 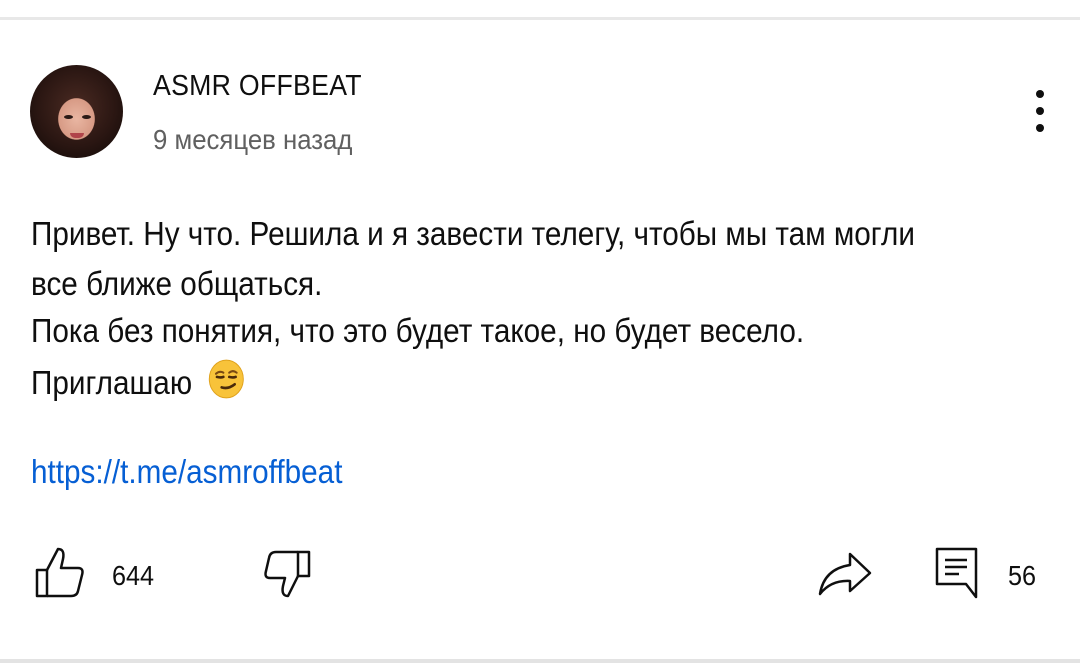 What do you see at coordinates (186, 472) in the screenshot?
I see `telegram-link: https://t.me/asmroffbeat` at bounding box center [186, 472].